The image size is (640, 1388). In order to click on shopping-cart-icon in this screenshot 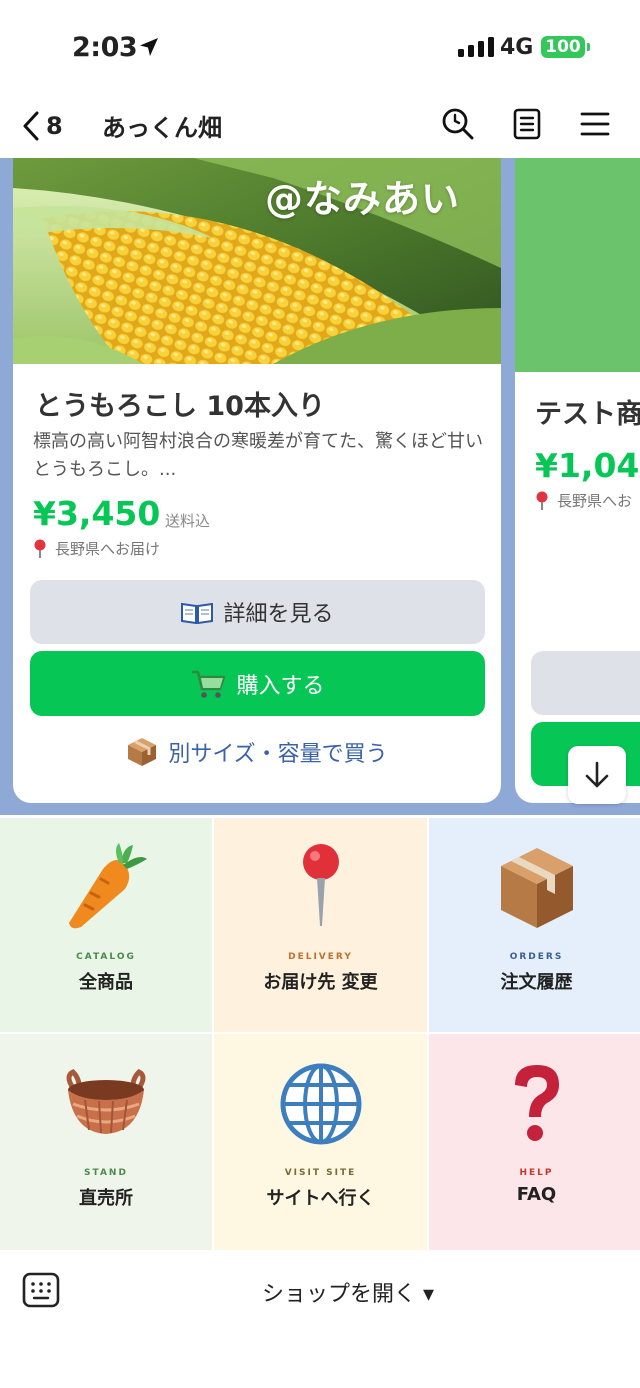, I will do `click(209, 684)`.